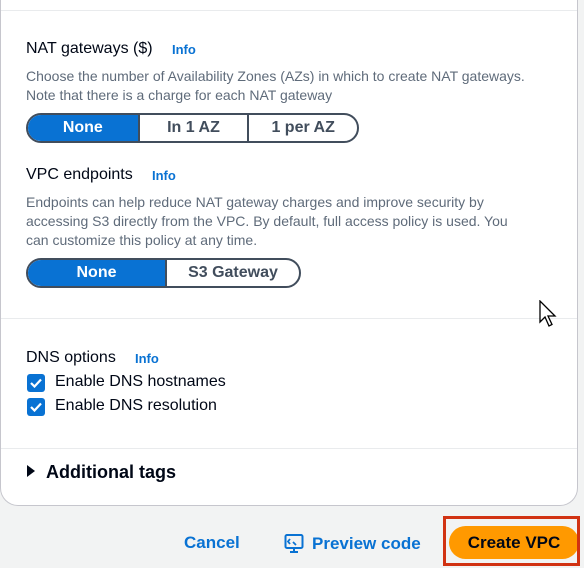  Describe the element at coordinates (511, 541) in the screenshot. I see `highlight-box` at that location.